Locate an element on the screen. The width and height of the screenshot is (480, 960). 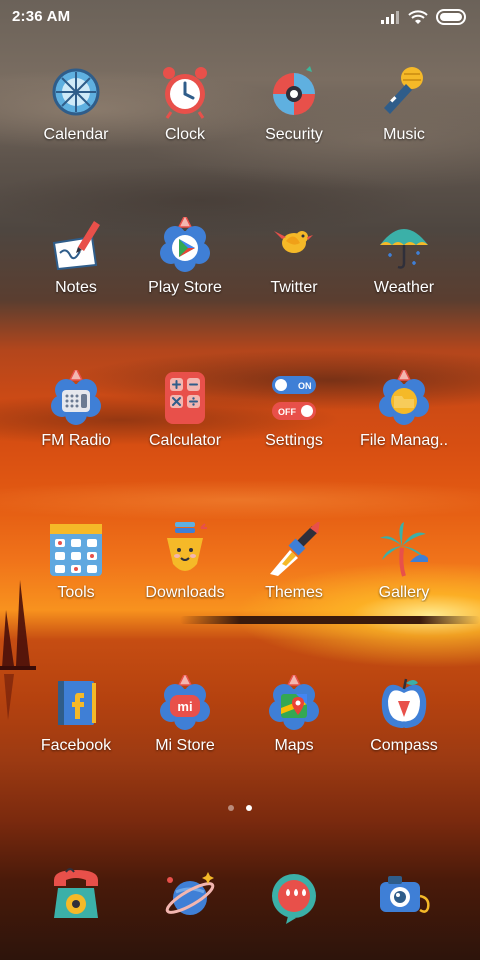
app-label: Play Store is located at coordinates (185, 287).